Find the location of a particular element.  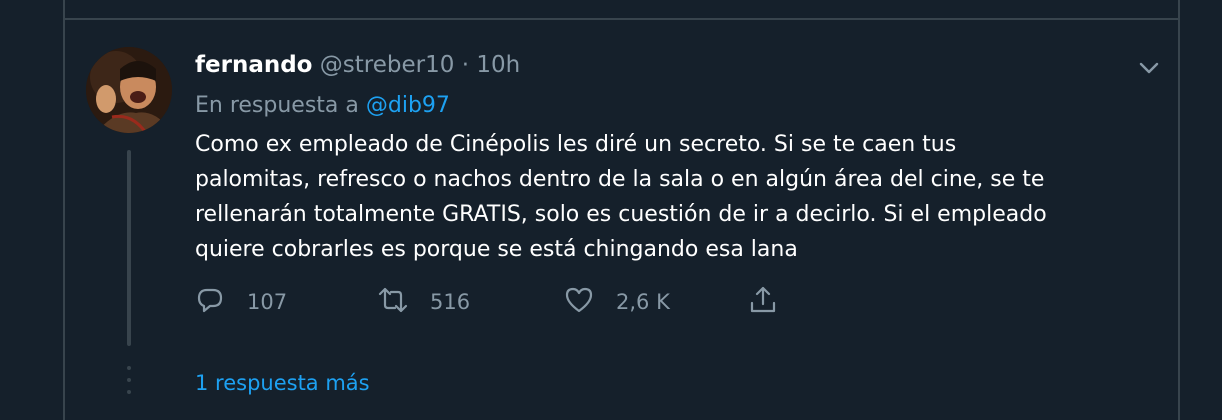

like-button: 2,6 K is located at coordinates (617, 302).